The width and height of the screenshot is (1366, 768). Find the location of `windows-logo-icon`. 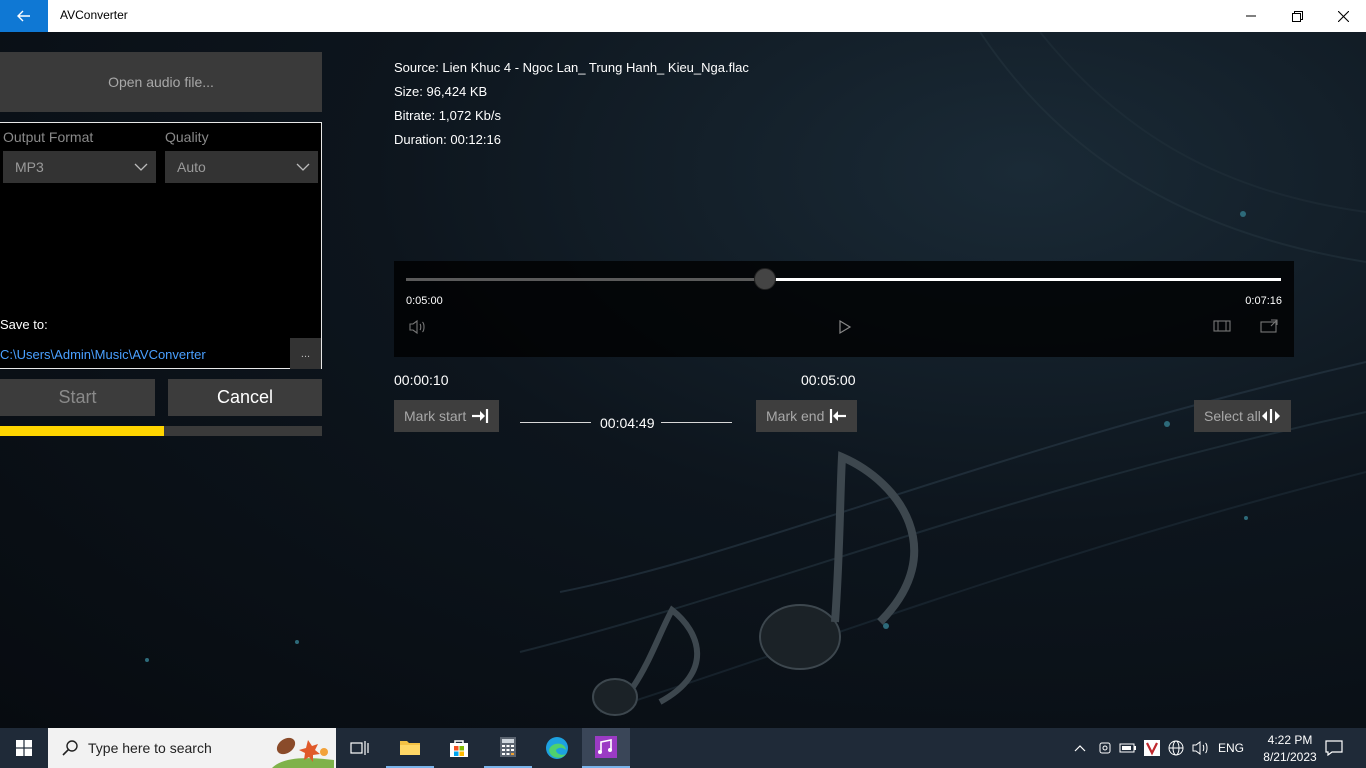

windows-logo-icon is located at coordinates (24, 748).